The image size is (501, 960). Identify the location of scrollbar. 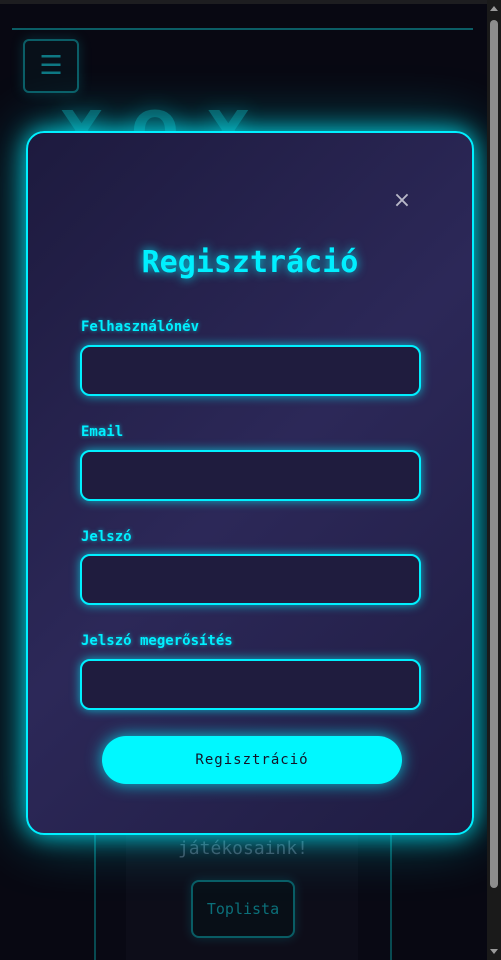
(494, 480).